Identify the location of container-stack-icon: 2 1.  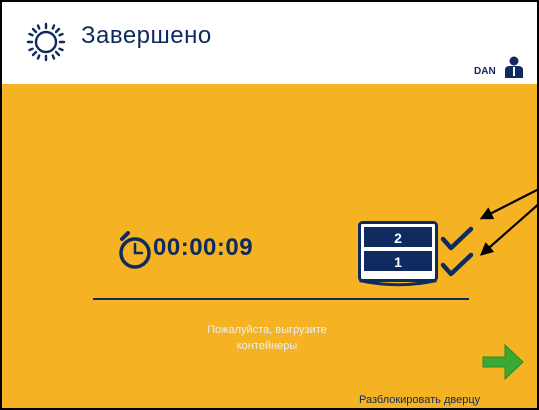
(398, 254).